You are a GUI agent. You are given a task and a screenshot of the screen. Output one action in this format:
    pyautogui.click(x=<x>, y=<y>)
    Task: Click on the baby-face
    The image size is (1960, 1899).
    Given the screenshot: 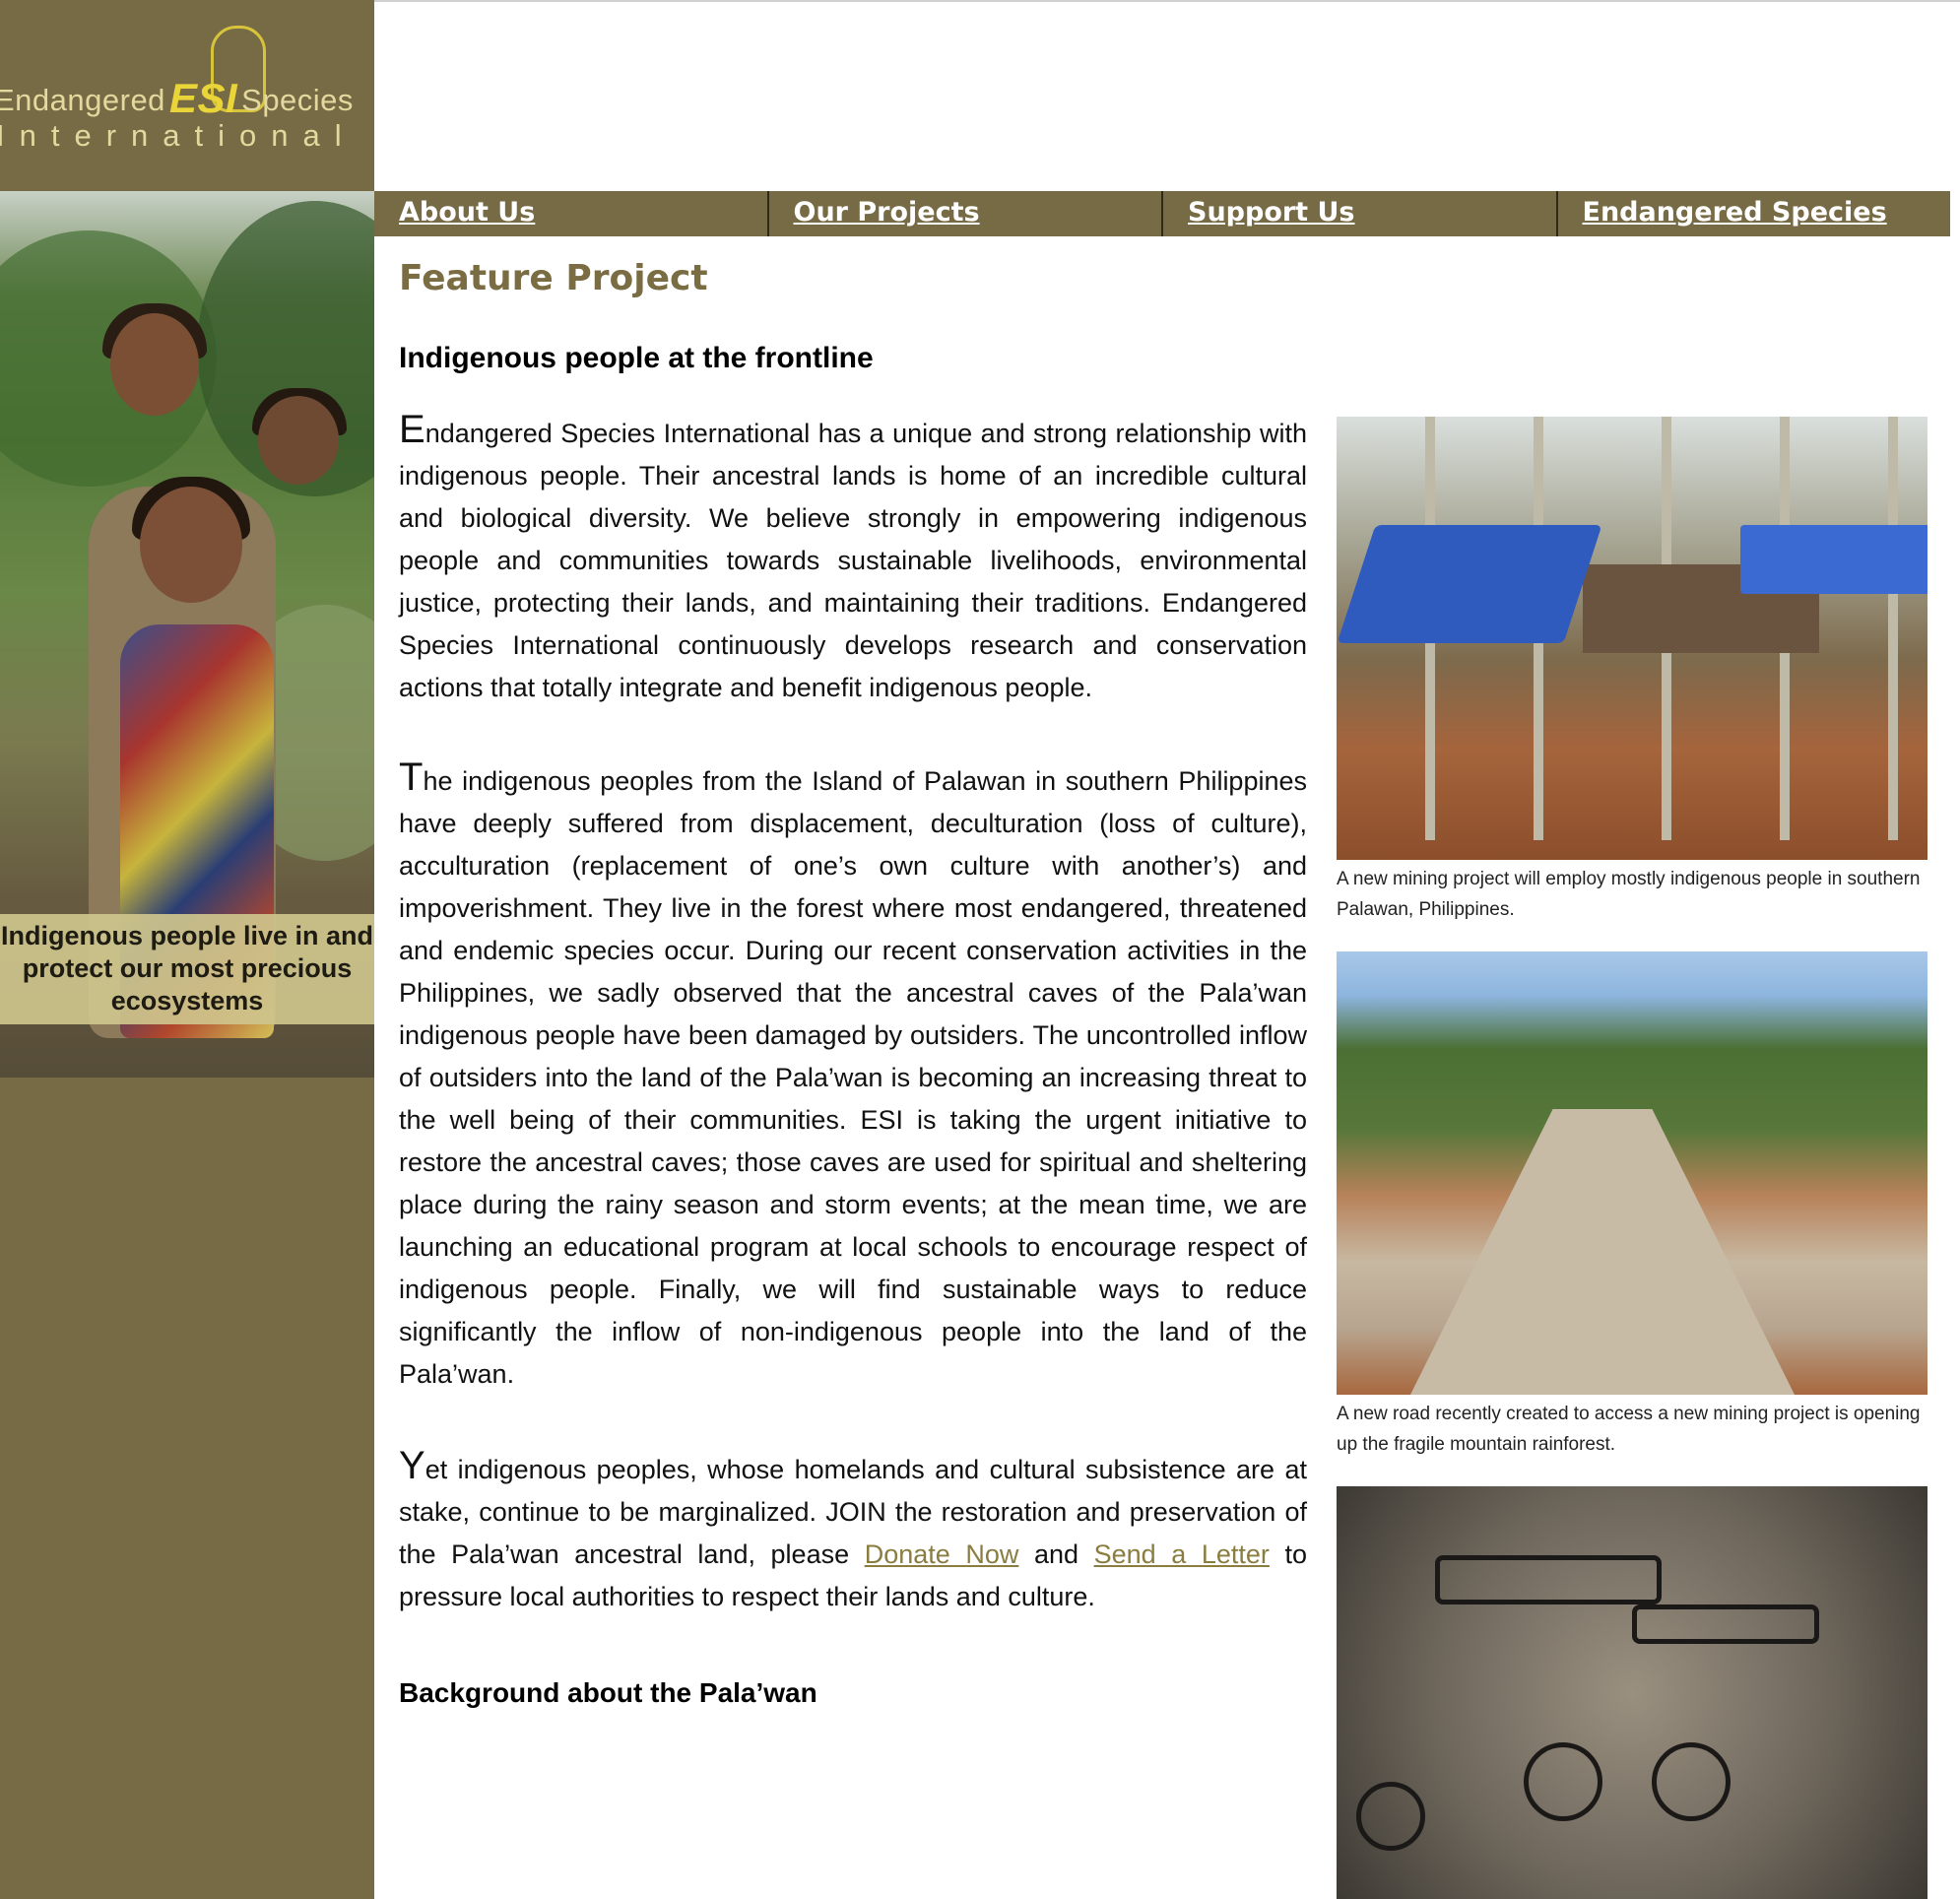 What is the action you would take?
    pyautogui.click(x=298, y=441)
    